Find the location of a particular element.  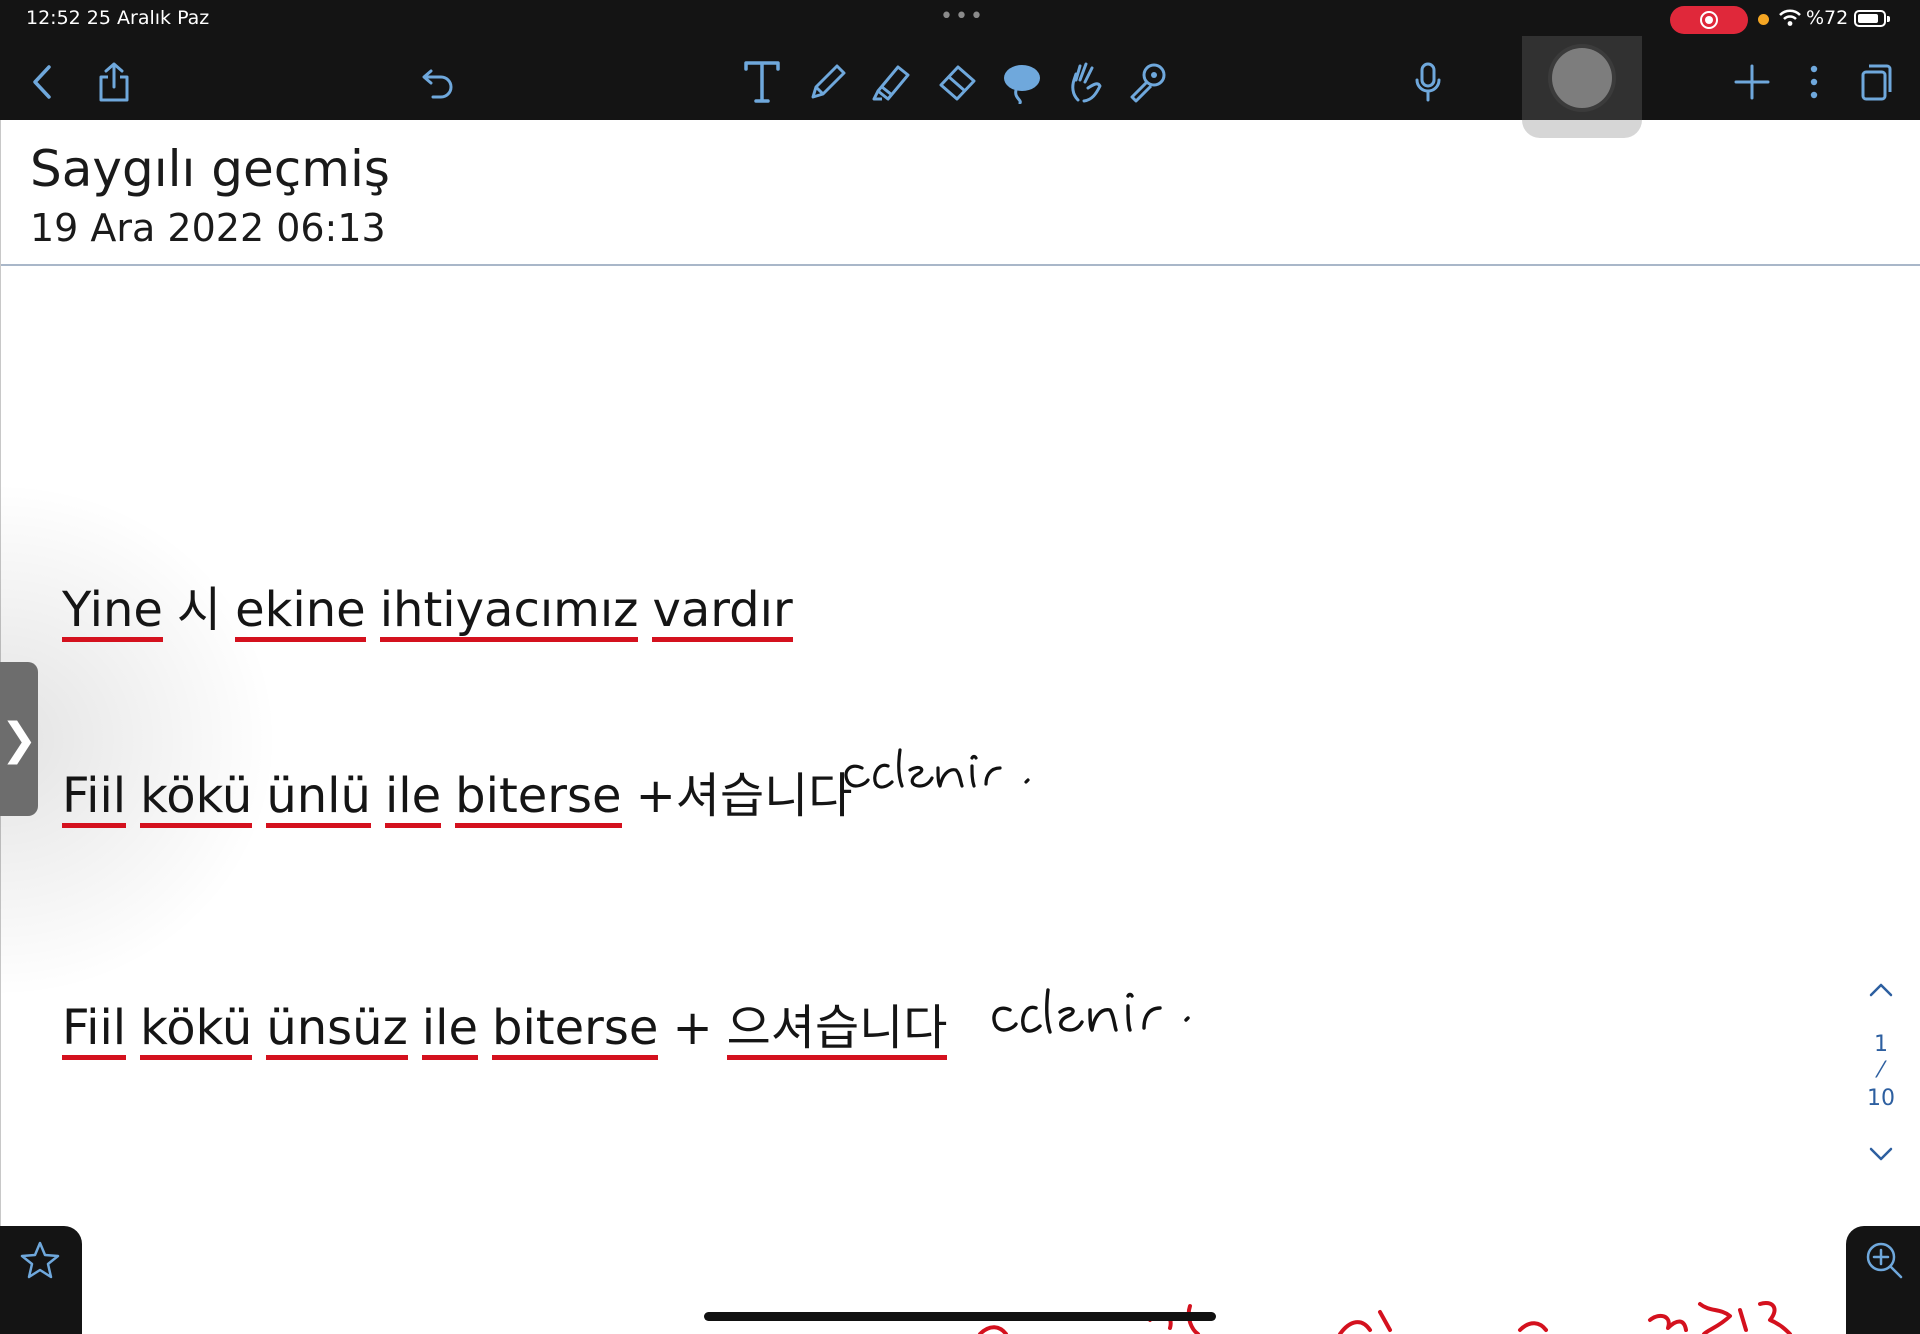

chevron-left-icon is located at coordinates (42, 82).